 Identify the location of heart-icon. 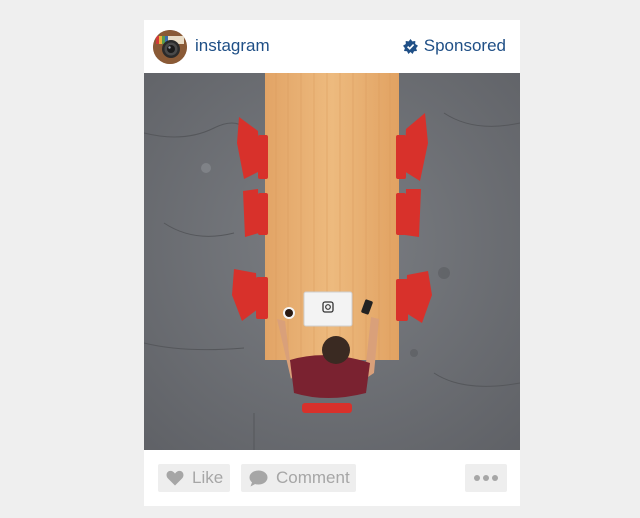
(175, 478).